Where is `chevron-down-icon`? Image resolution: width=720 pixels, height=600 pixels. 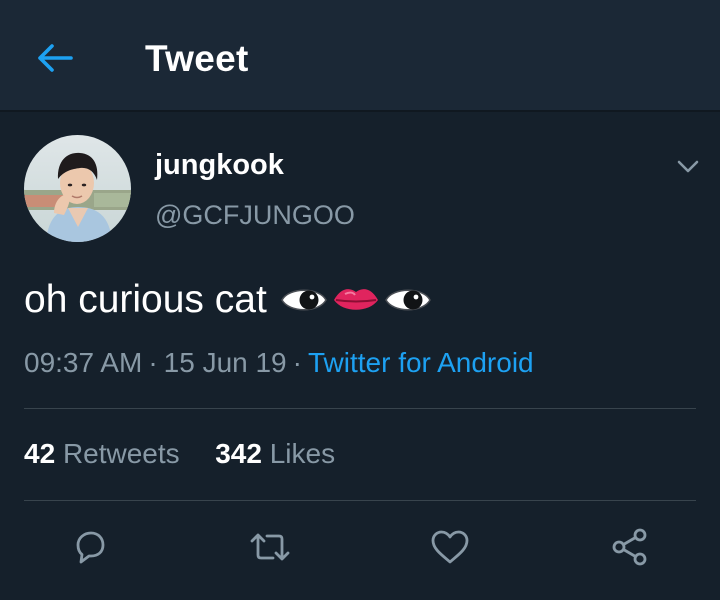
chevron-down-icon is located at coordinates (688, 166).